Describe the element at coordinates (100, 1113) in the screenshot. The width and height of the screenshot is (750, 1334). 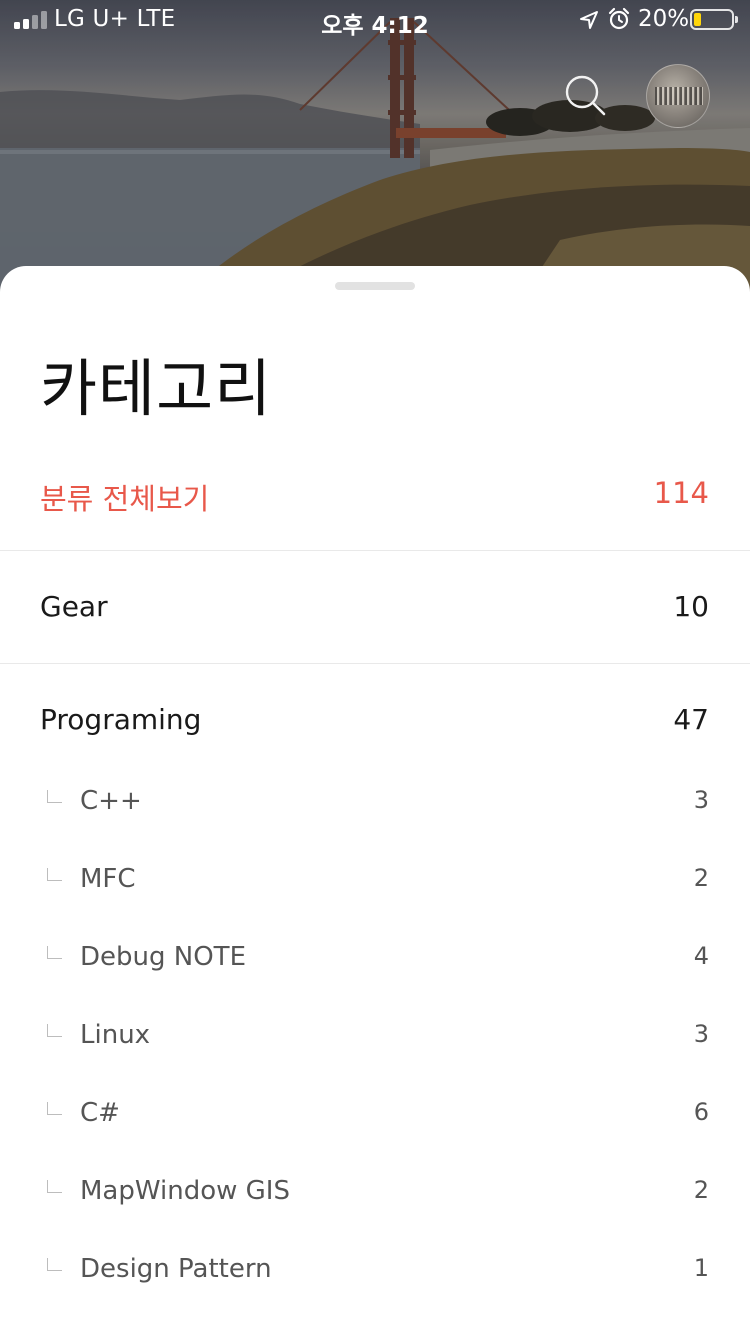
I see `subcategory-label: C#` at that location.